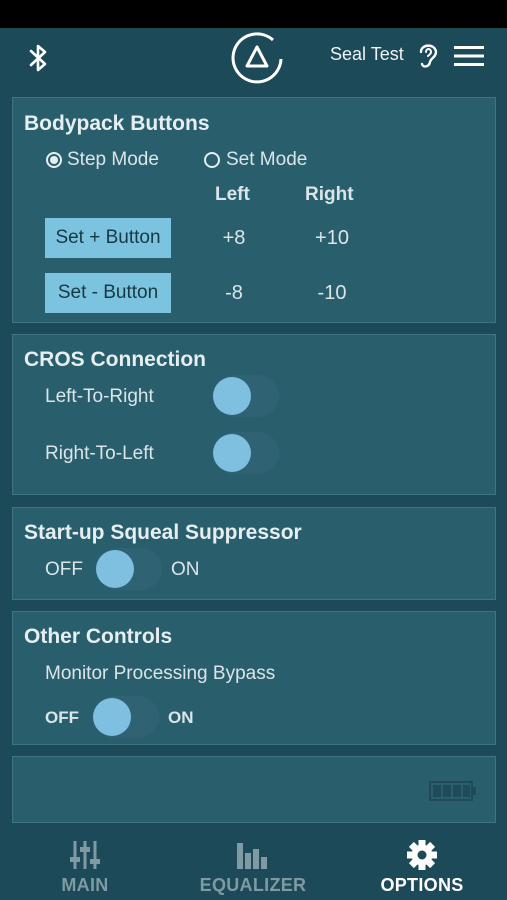 The height and width of the screenshot is (900, 507). Describe the element at coordinates (367, 54) in the screenshot. I see `seal-test-label: Seal Test` at that location.